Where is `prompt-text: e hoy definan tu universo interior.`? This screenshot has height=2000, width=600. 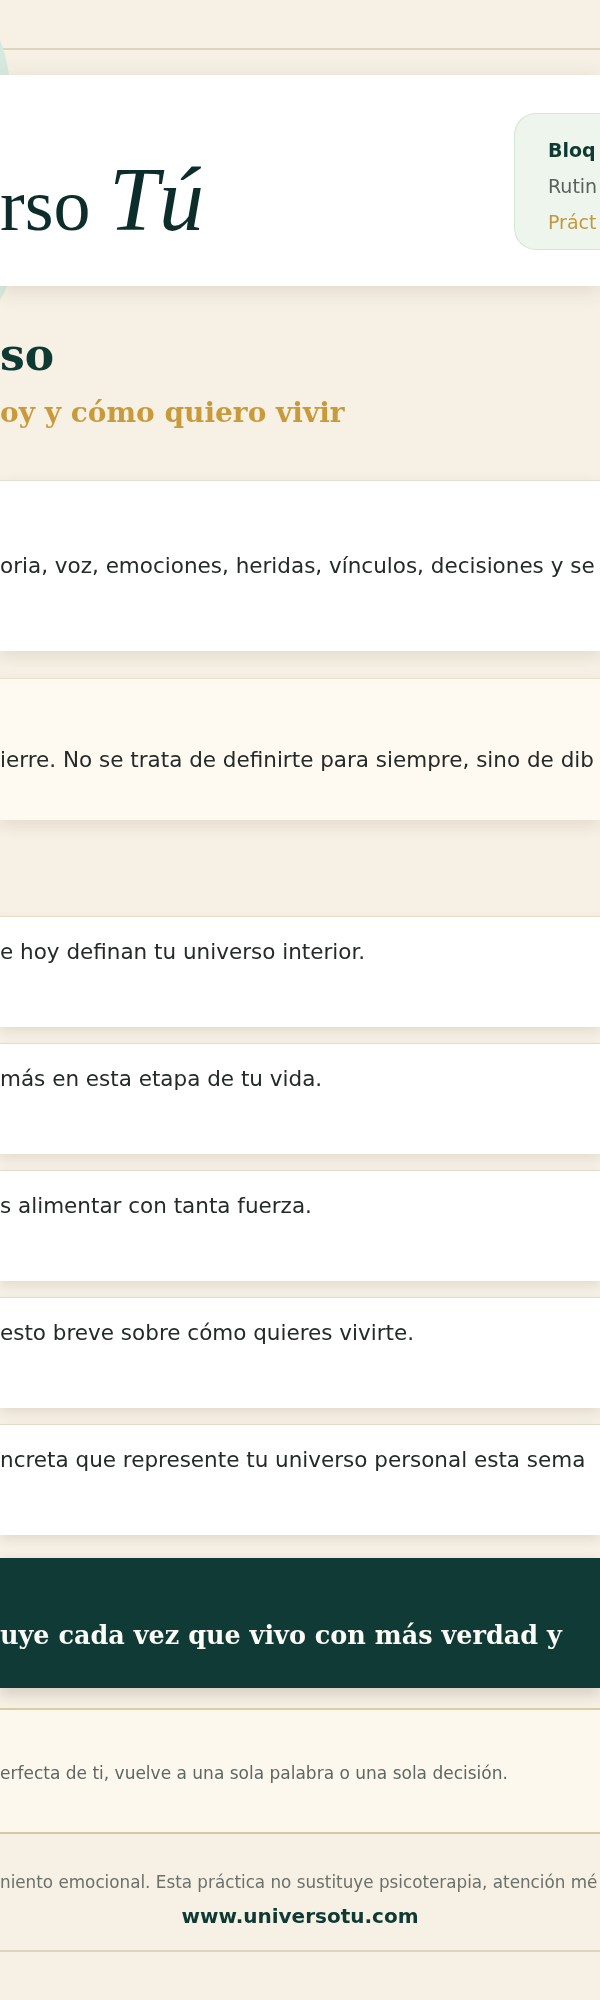
prompt-text: e hoy definan tu universo interior. is located at coordinates (183, 951).